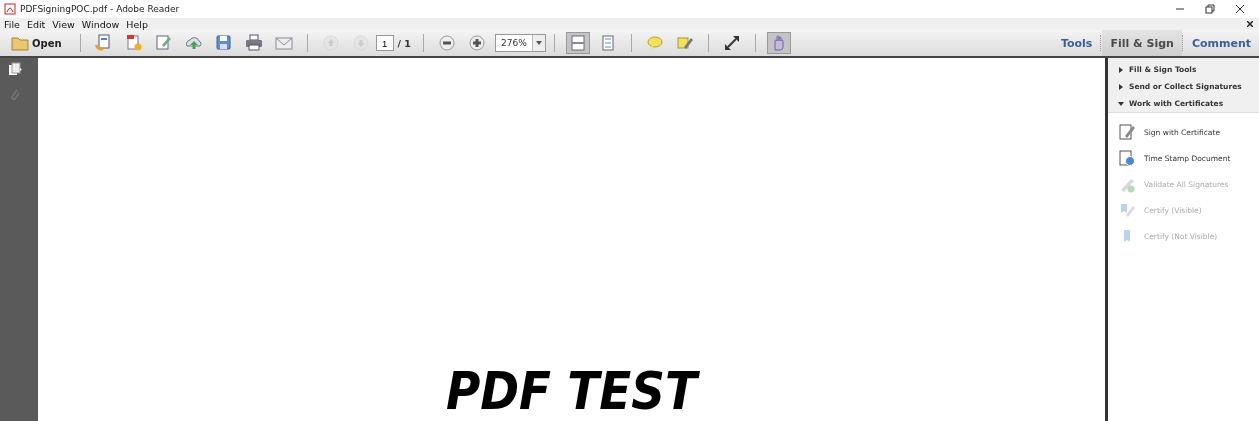 The height and width of the screenshot is (421, 1259). What do you see at coordinates (1127, 210) in the screenshot?
I see `ribbon-pen-icon` at bounding box center [1127, 210].